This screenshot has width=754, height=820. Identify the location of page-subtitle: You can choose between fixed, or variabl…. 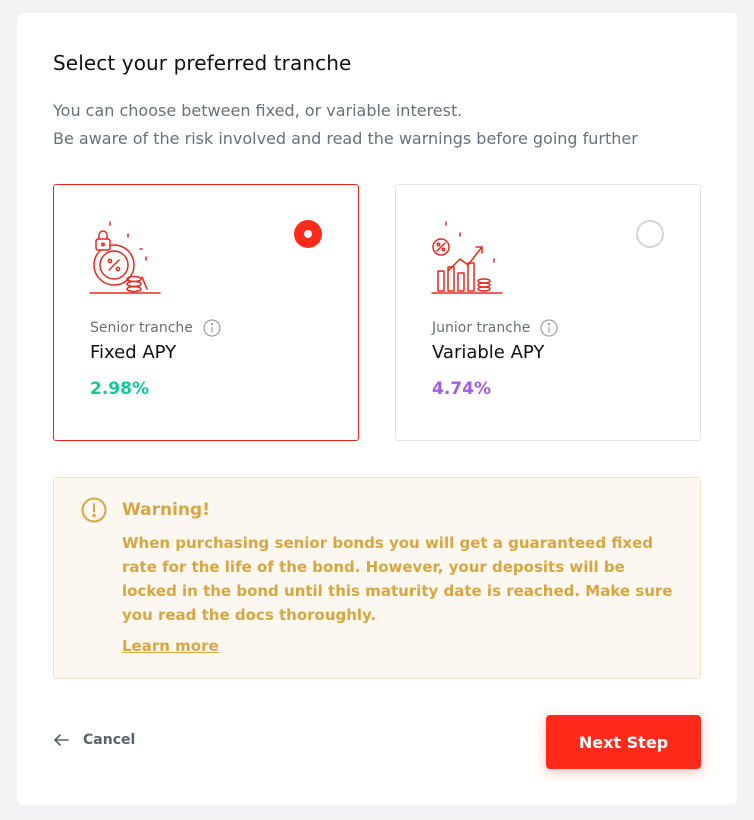
(345, 125).